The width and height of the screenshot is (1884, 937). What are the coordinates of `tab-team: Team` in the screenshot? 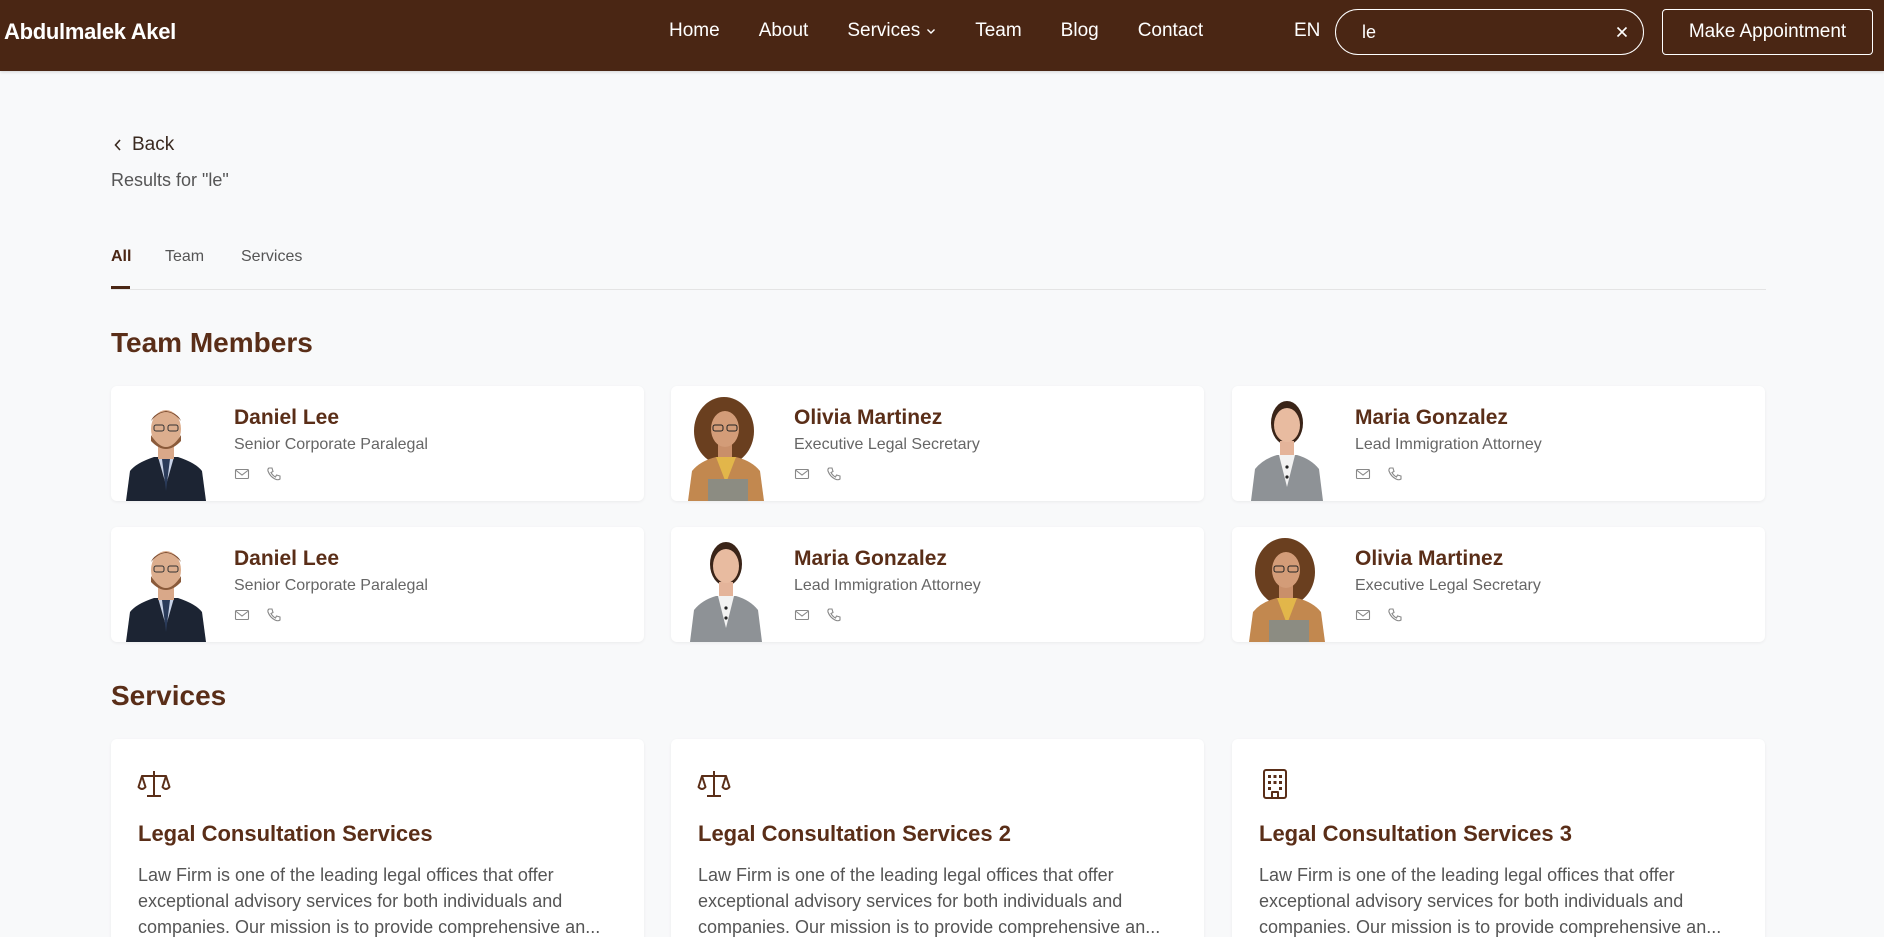 It's located at (184, 257).